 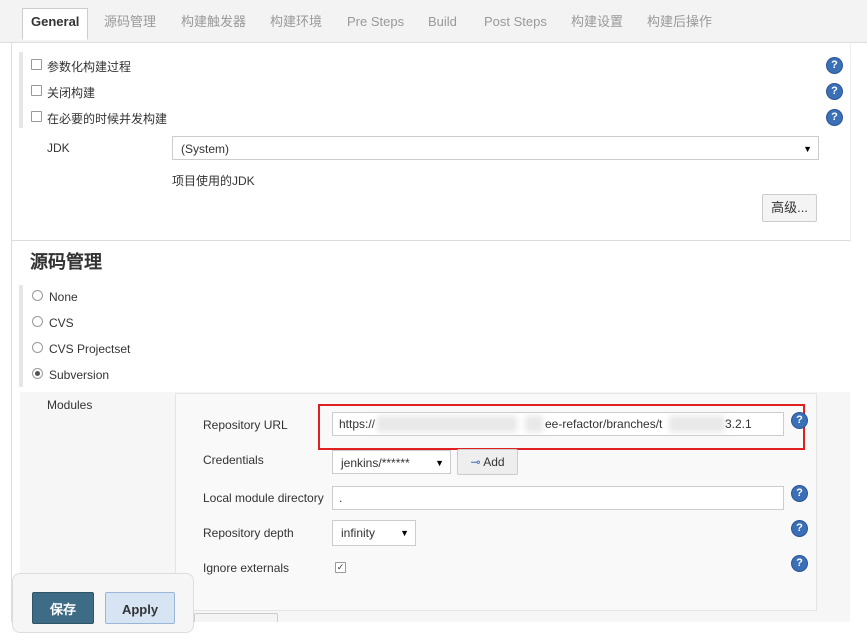 I want to click on local-dir-label: Local module directory, so click(x=263, y=498).